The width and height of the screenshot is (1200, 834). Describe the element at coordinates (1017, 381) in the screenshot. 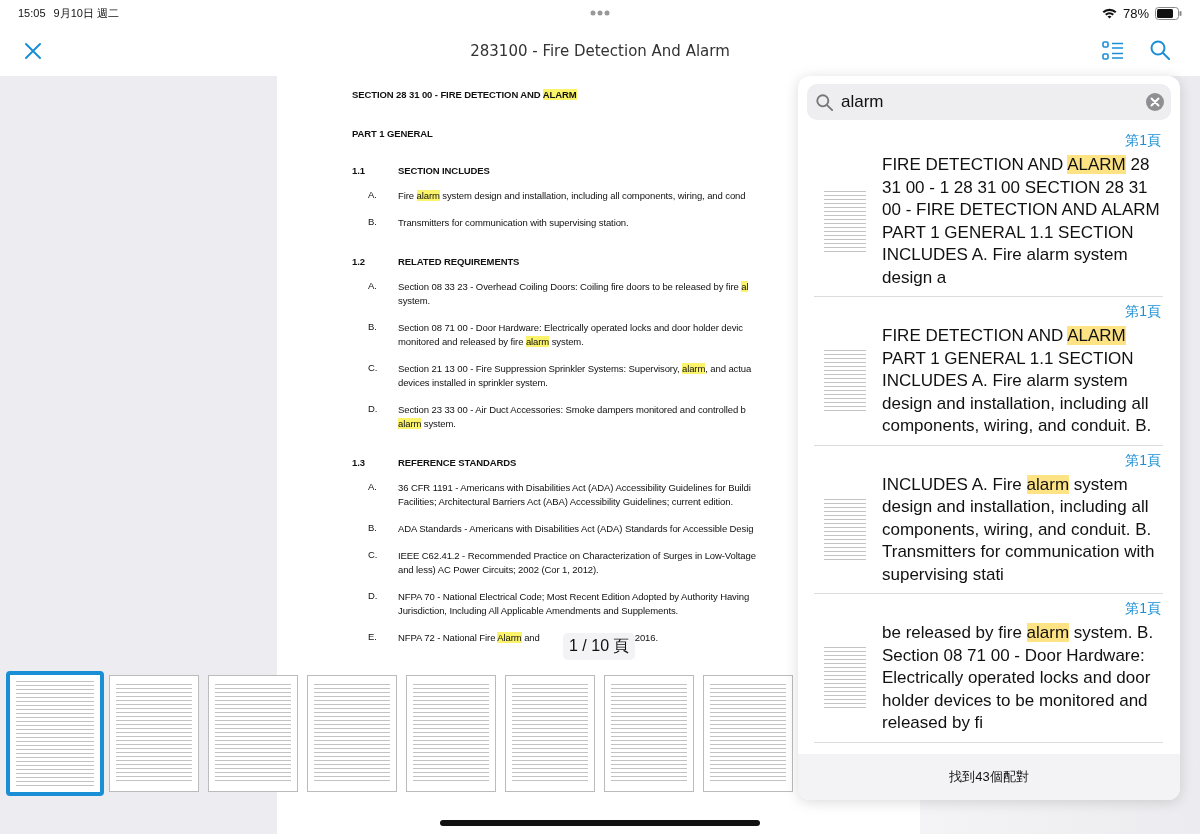

I see `result-snippet: FIRE DETECTION AND ALARM PART 1 GENERAL 1.1 SECTION INCLUDES A. Fire alarm system design and installation, including all components, wiring, and conduit. B.` at that location.